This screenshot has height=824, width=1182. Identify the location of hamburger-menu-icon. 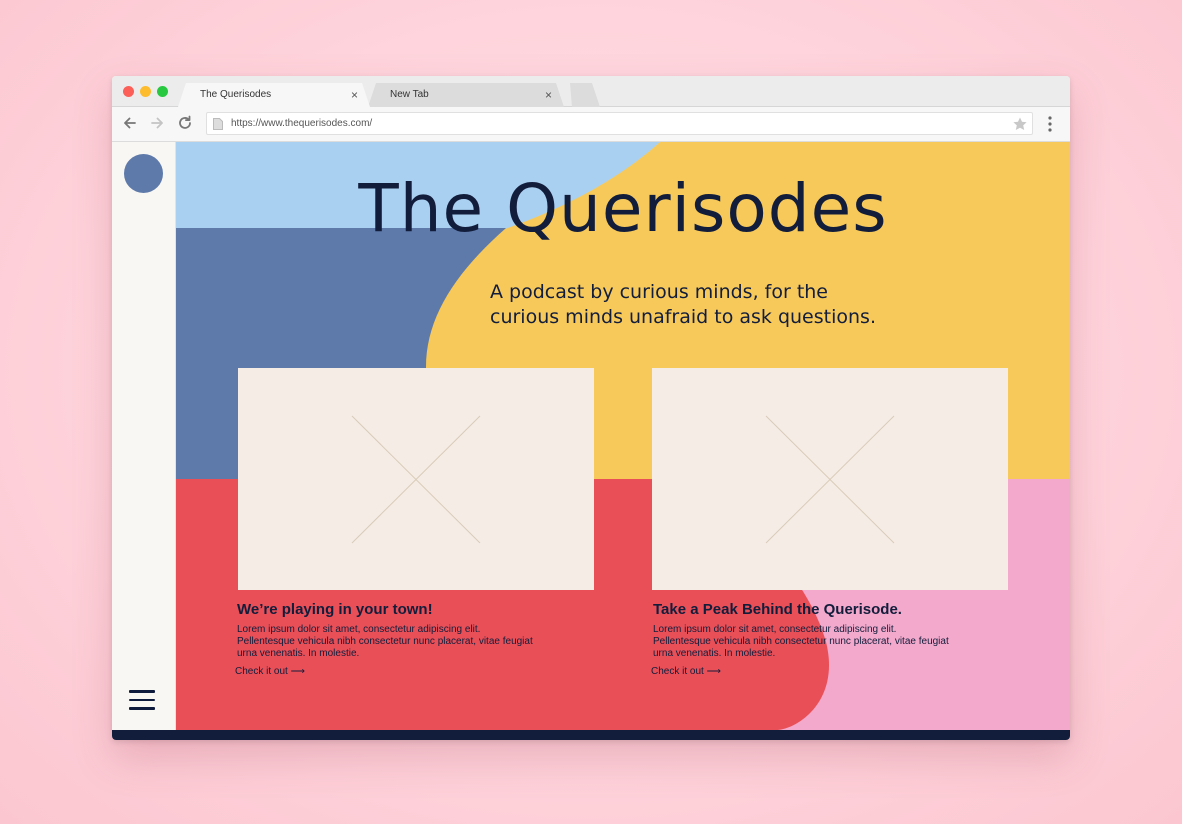
(142, 700).